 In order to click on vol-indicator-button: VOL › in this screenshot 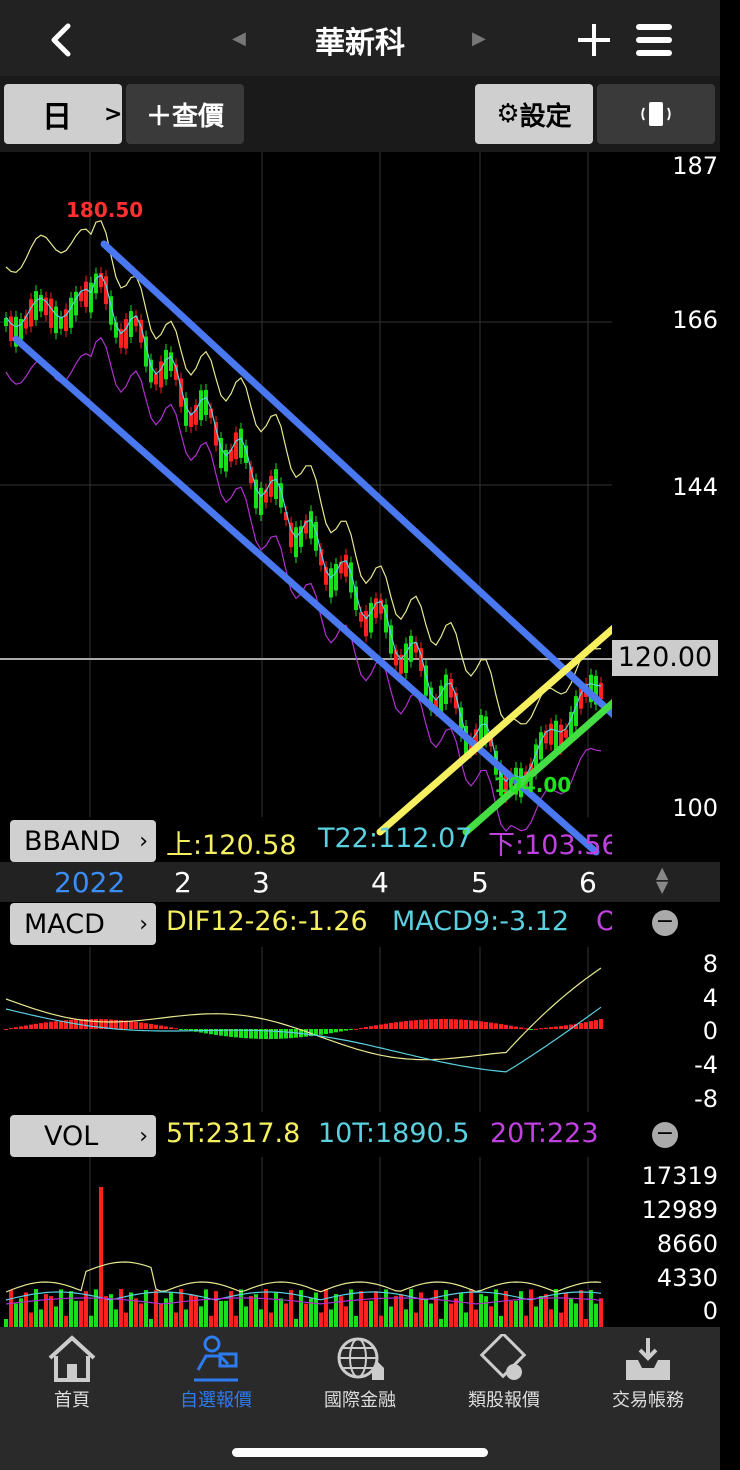, I will do `click(83, 1136)`.